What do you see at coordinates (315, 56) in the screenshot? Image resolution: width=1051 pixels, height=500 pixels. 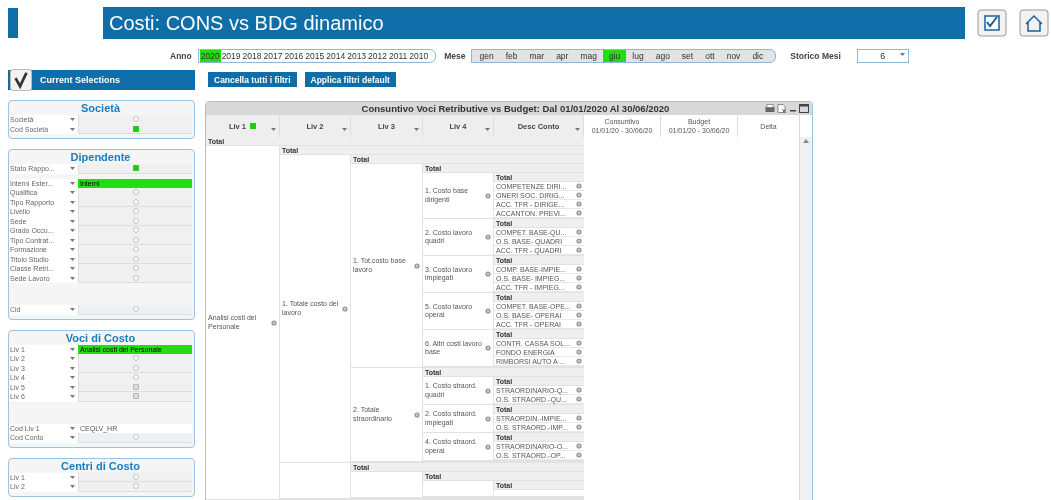 I see `year-option: 2015` at bounding box center [315, 56].